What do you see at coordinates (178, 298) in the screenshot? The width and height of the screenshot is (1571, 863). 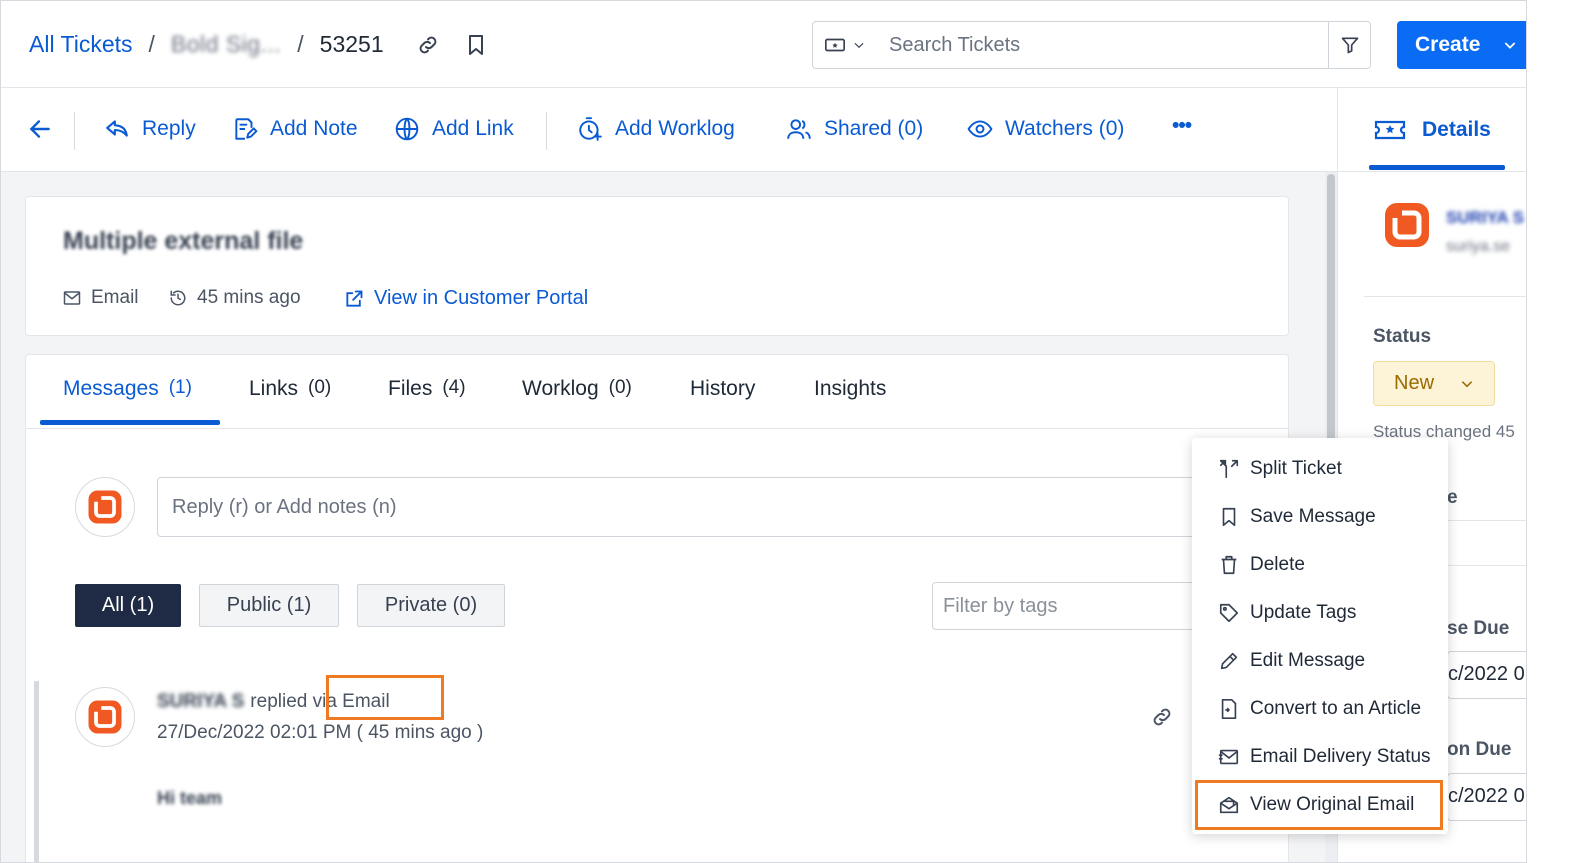 I see `history-icon` at bounding box center [178, 298].